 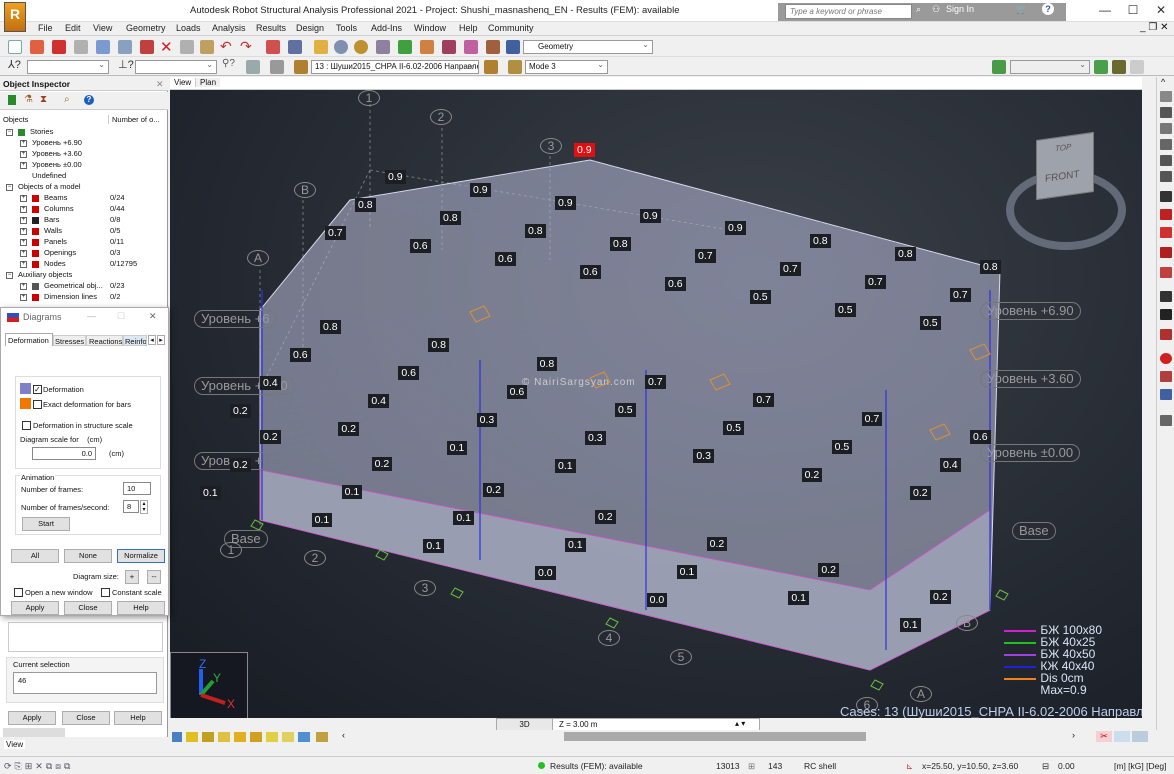 I want to click on all-button: All, so click(x=35, y=556).